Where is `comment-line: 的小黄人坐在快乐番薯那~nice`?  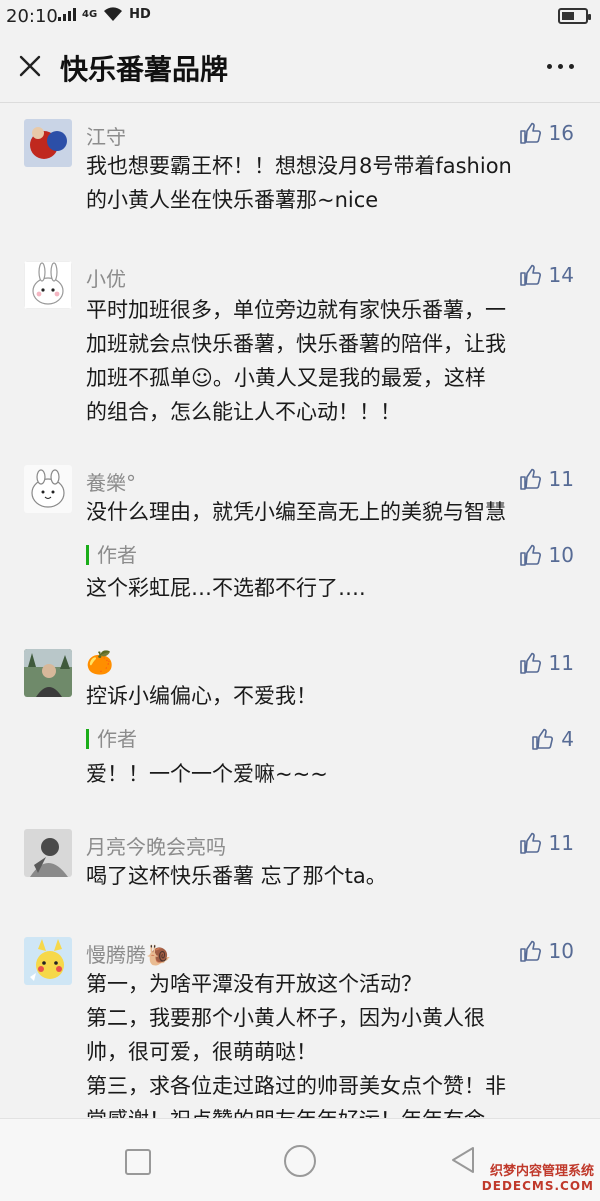
comment-line: 的小黄人坐在快乐番薯那~nice is located at coordinates (232, 200).